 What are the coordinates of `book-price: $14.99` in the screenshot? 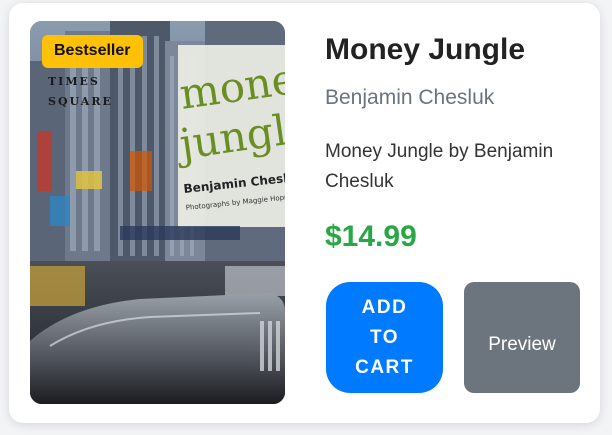 It's located at (371, 236).